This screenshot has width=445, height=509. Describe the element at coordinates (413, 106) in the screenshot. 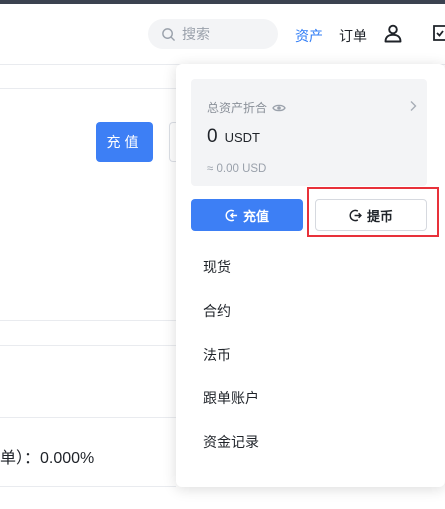

I see `chevron-right-icon` at that location.